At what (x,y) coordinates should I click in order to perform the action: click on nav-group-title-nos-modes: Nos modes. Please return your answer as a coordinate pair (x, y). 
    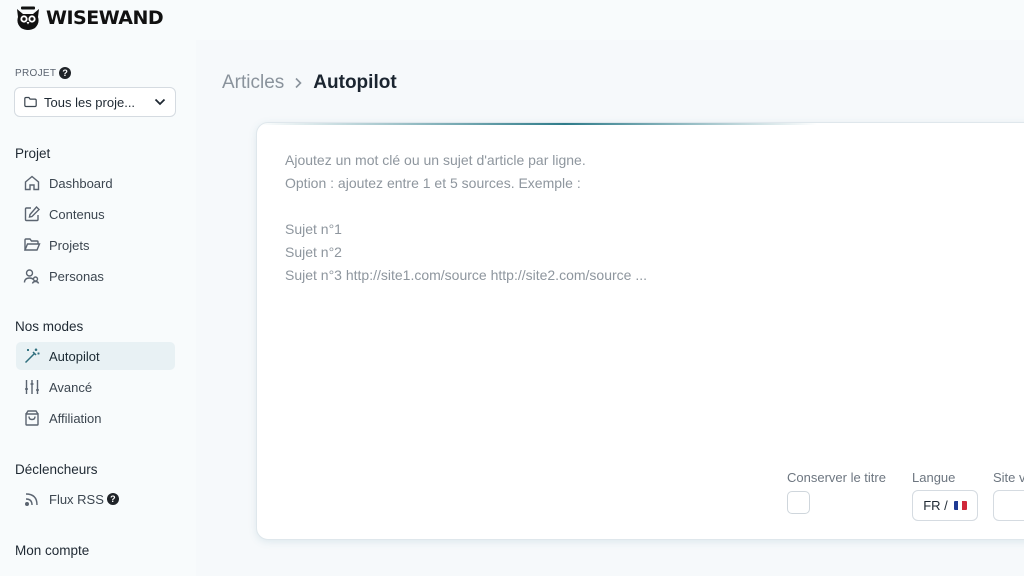
    Looking at the image, I should click on (49, 326).